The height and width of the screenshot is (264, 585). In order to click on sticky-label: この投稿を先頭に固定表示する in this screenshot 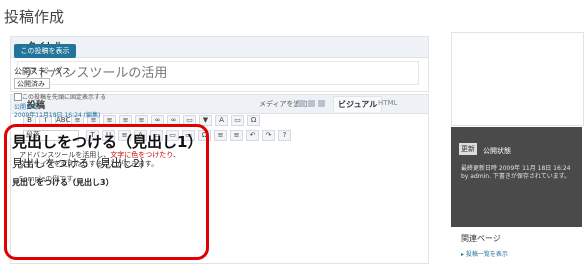, I will do `click(64, 97)`.